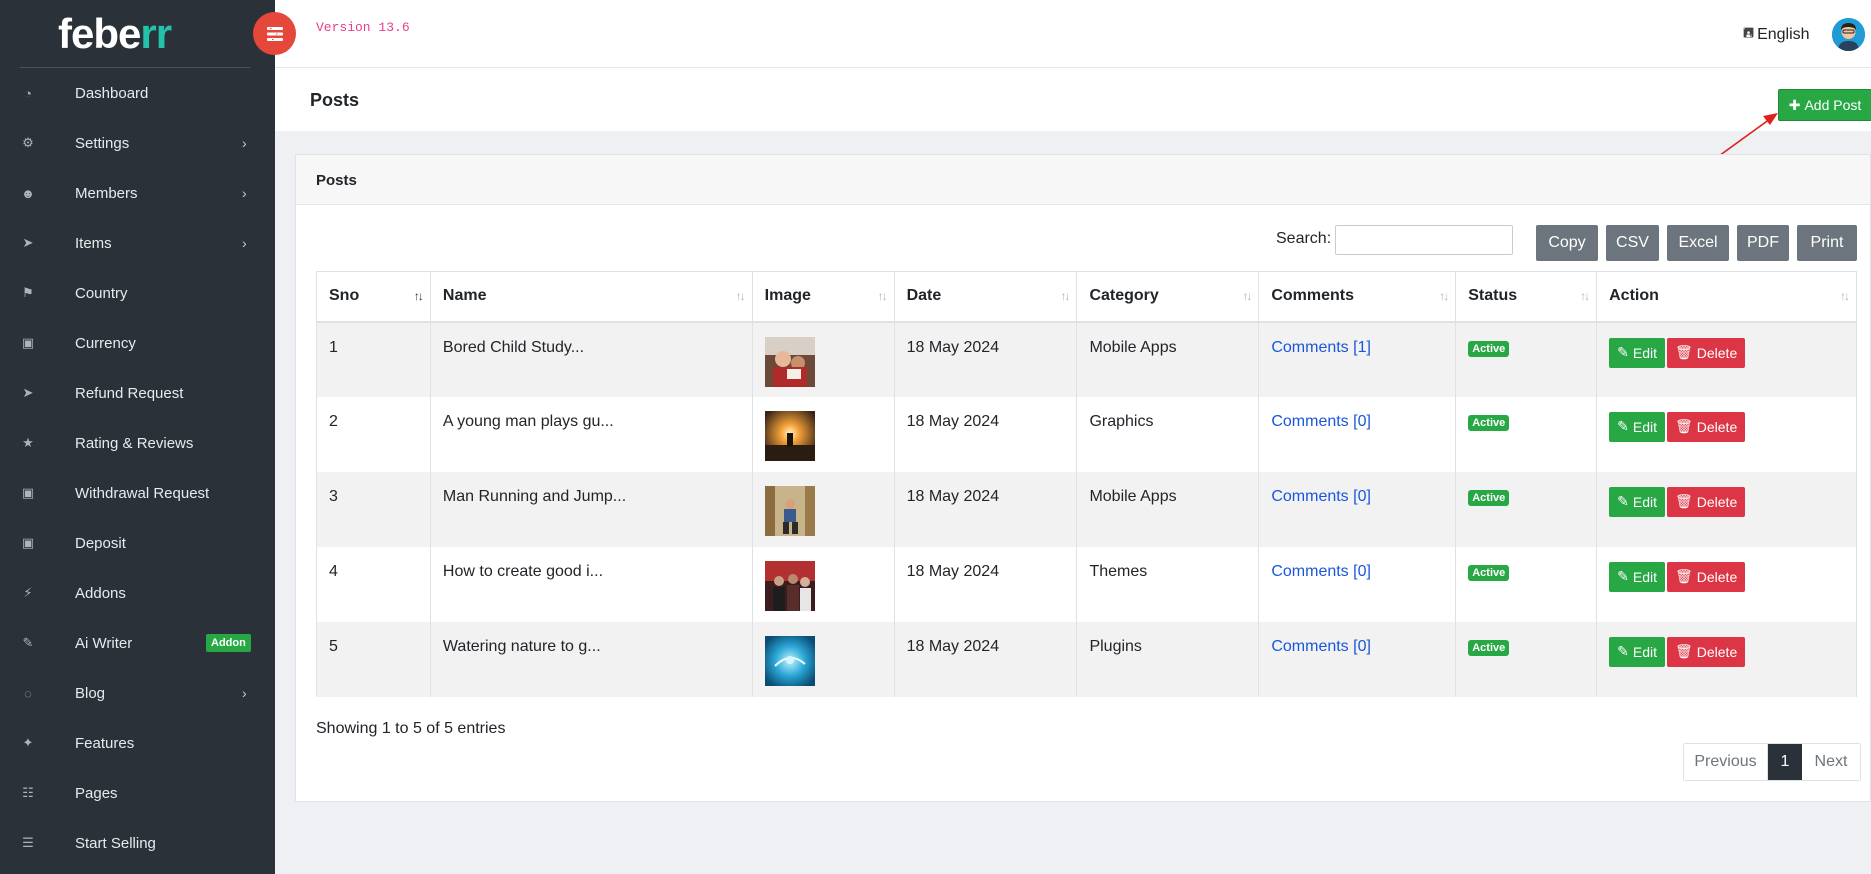 This screenshot has height=874, width=1871. I want to click on cell-comments: Comments [0], so click(1357, 659).